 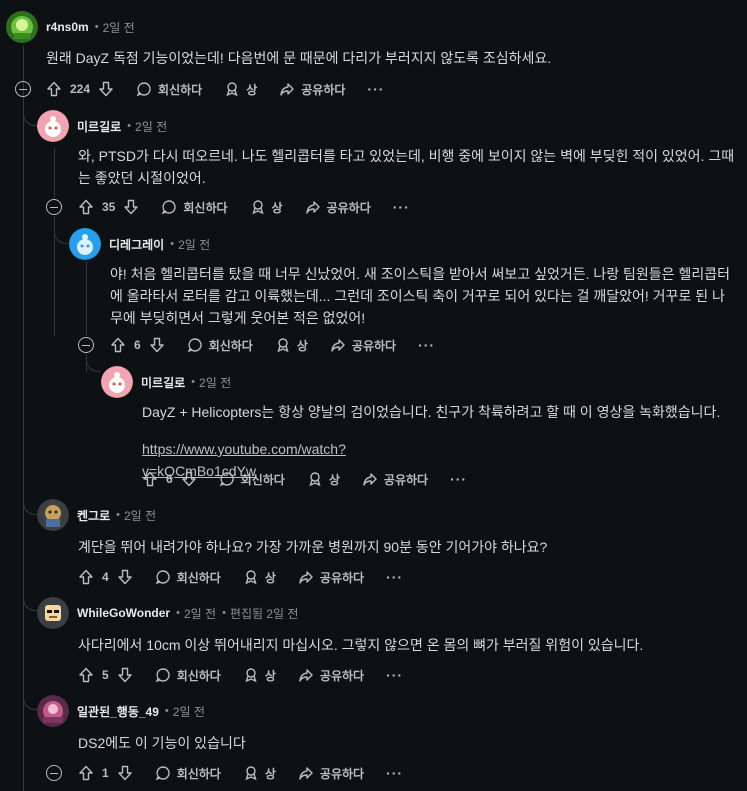 I want to click on comment-author: WhileGoWonder, so click(x=123, y=613).